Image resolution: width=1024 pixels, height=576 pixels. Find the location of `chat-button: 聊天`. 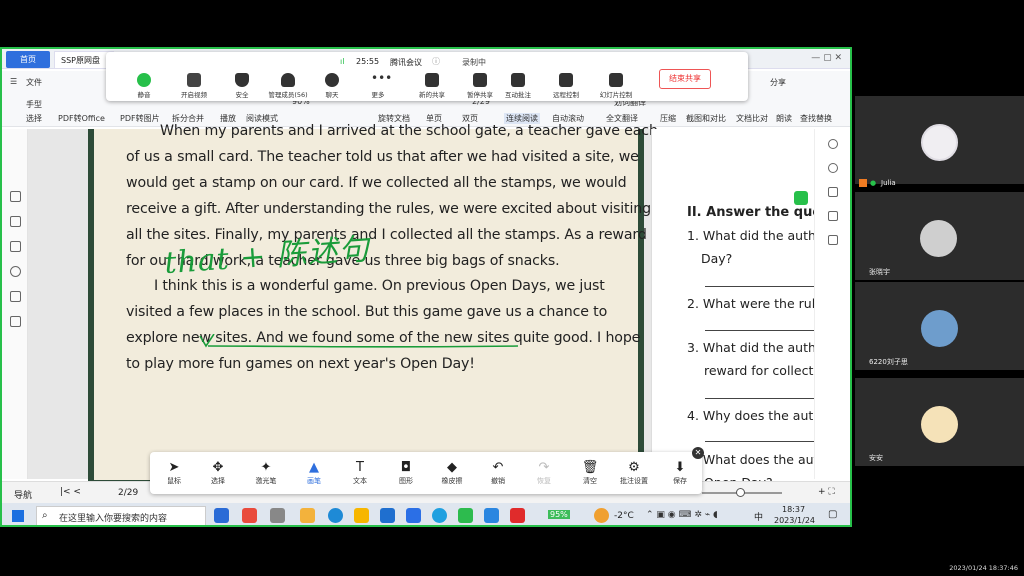

chat-button: 聊天 is located at coordinates (332, 86).